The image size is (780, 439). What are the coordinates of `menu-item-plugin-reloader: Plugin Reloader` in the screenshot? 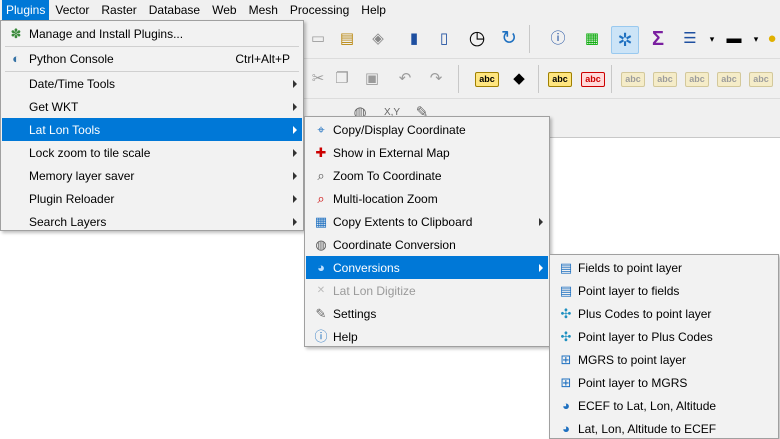 It's located at (152, 198).